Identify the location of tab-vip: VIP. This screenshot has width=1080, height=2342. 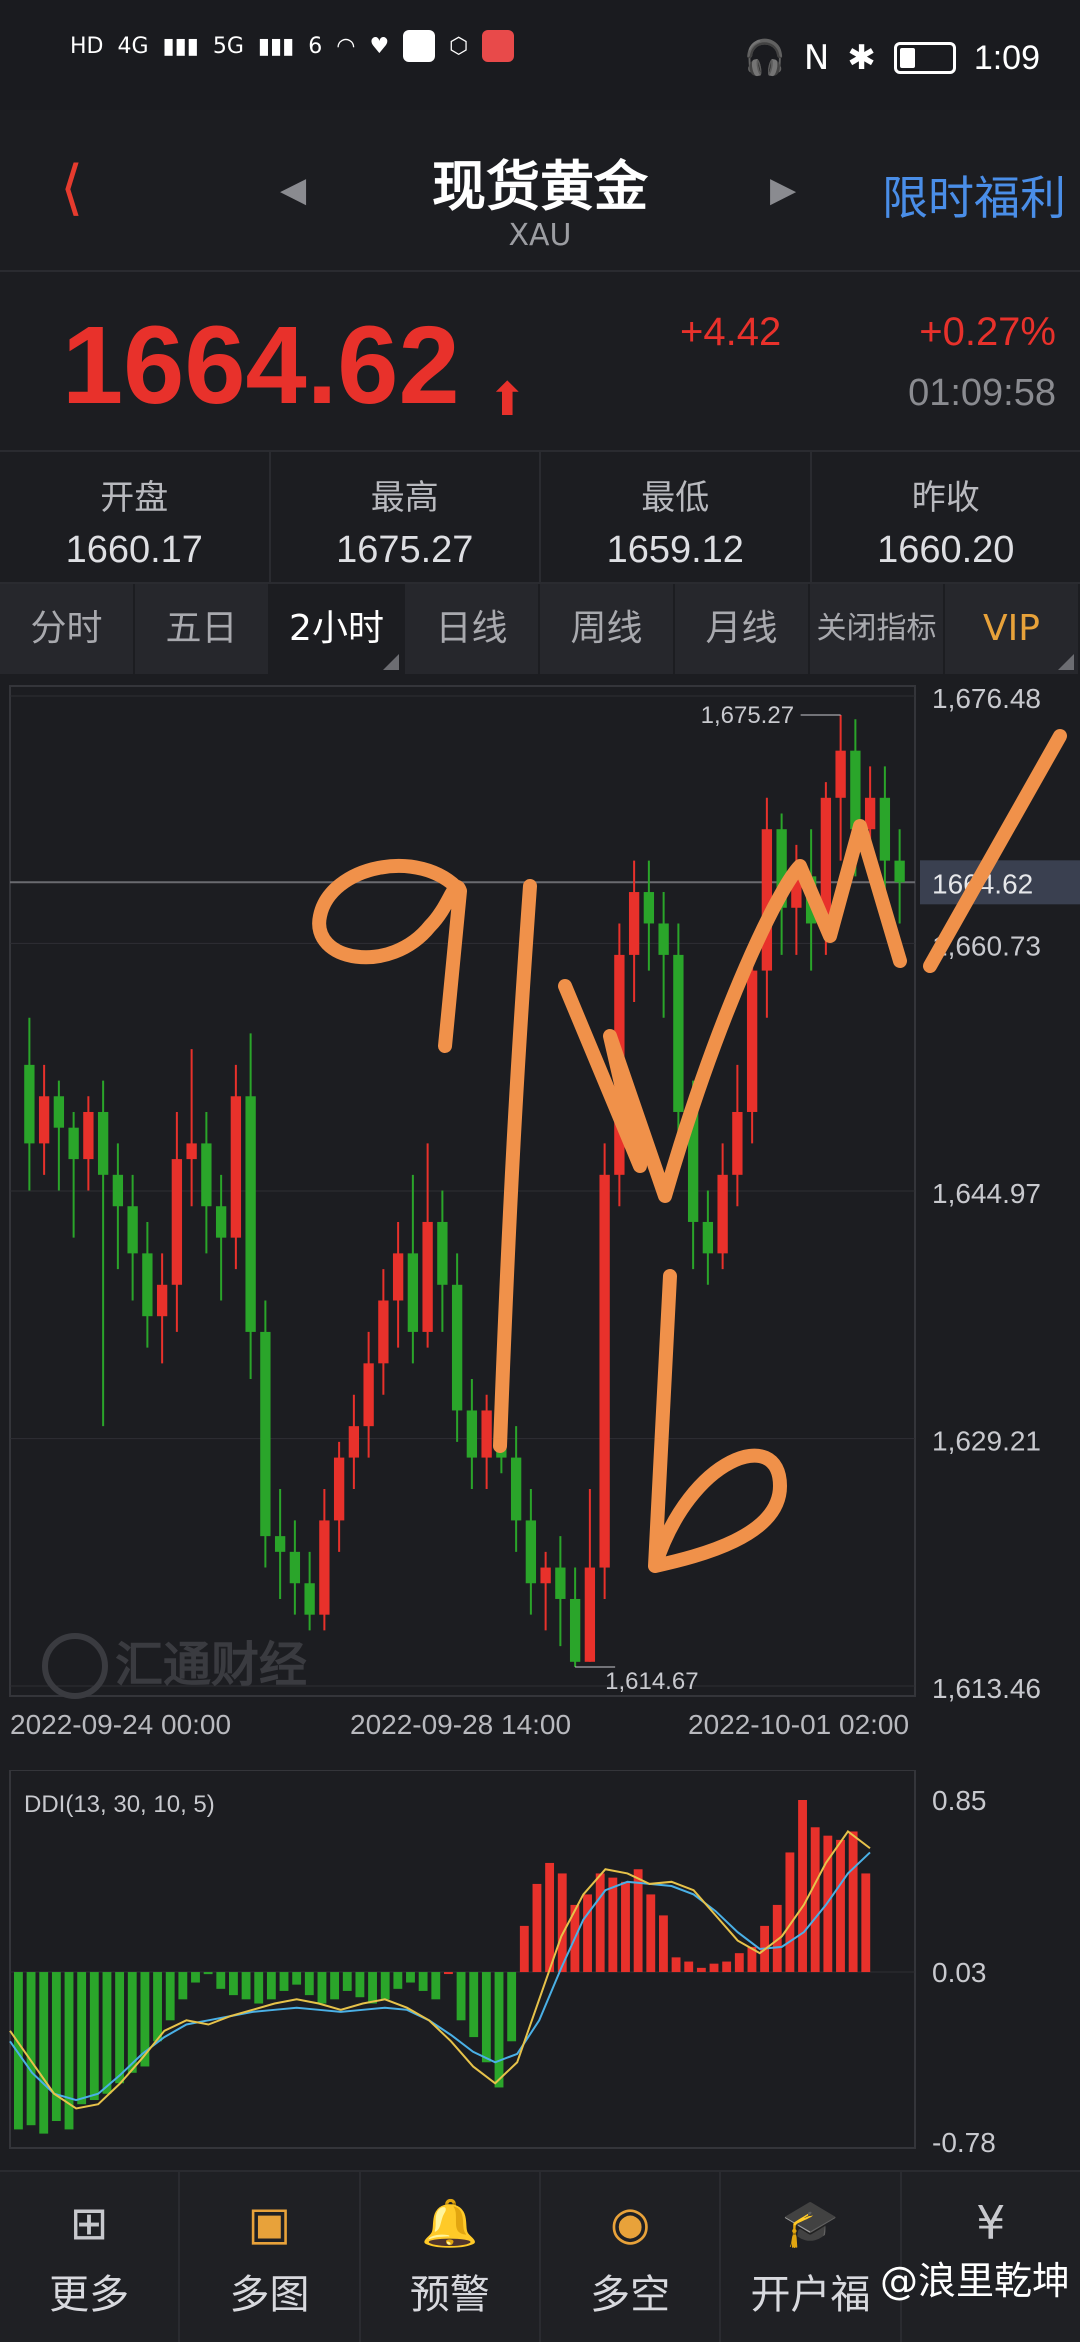
(1012, 629).